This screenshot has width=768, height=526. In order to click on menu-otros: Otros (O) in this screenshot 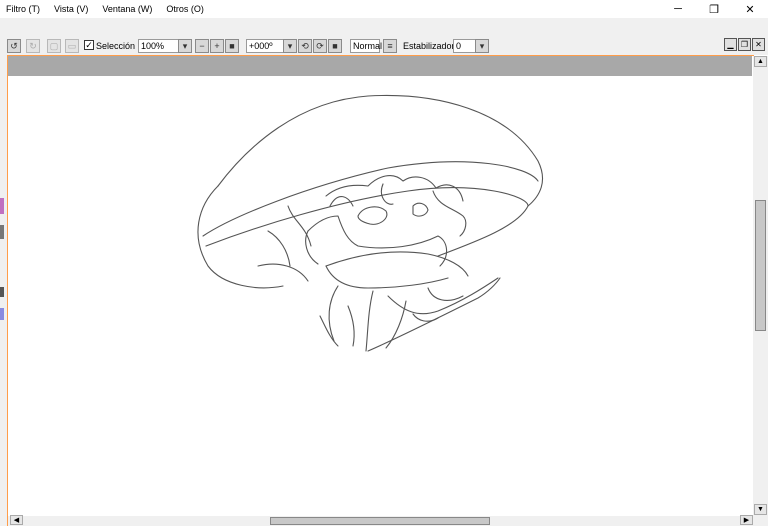, I will do `click(185, 9)`.